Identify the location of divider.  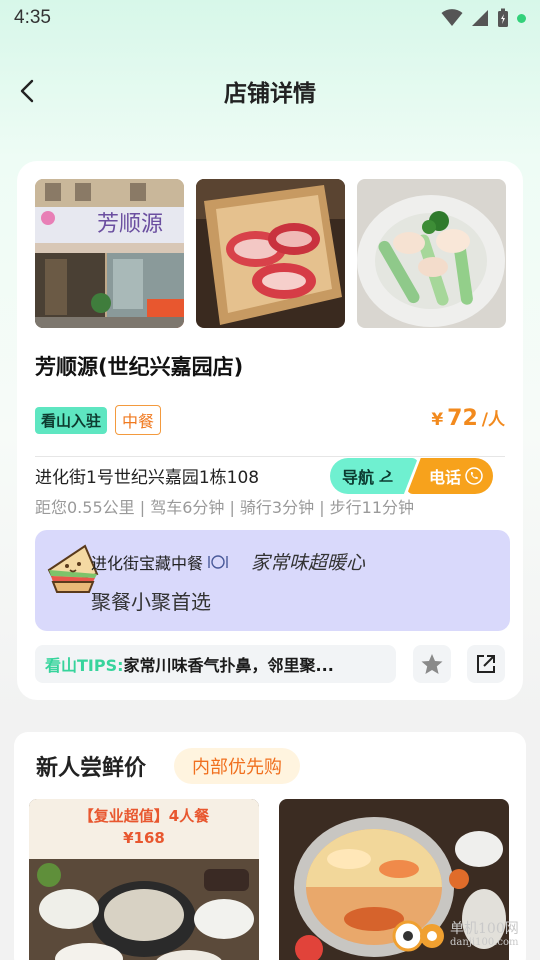
(270, 456).